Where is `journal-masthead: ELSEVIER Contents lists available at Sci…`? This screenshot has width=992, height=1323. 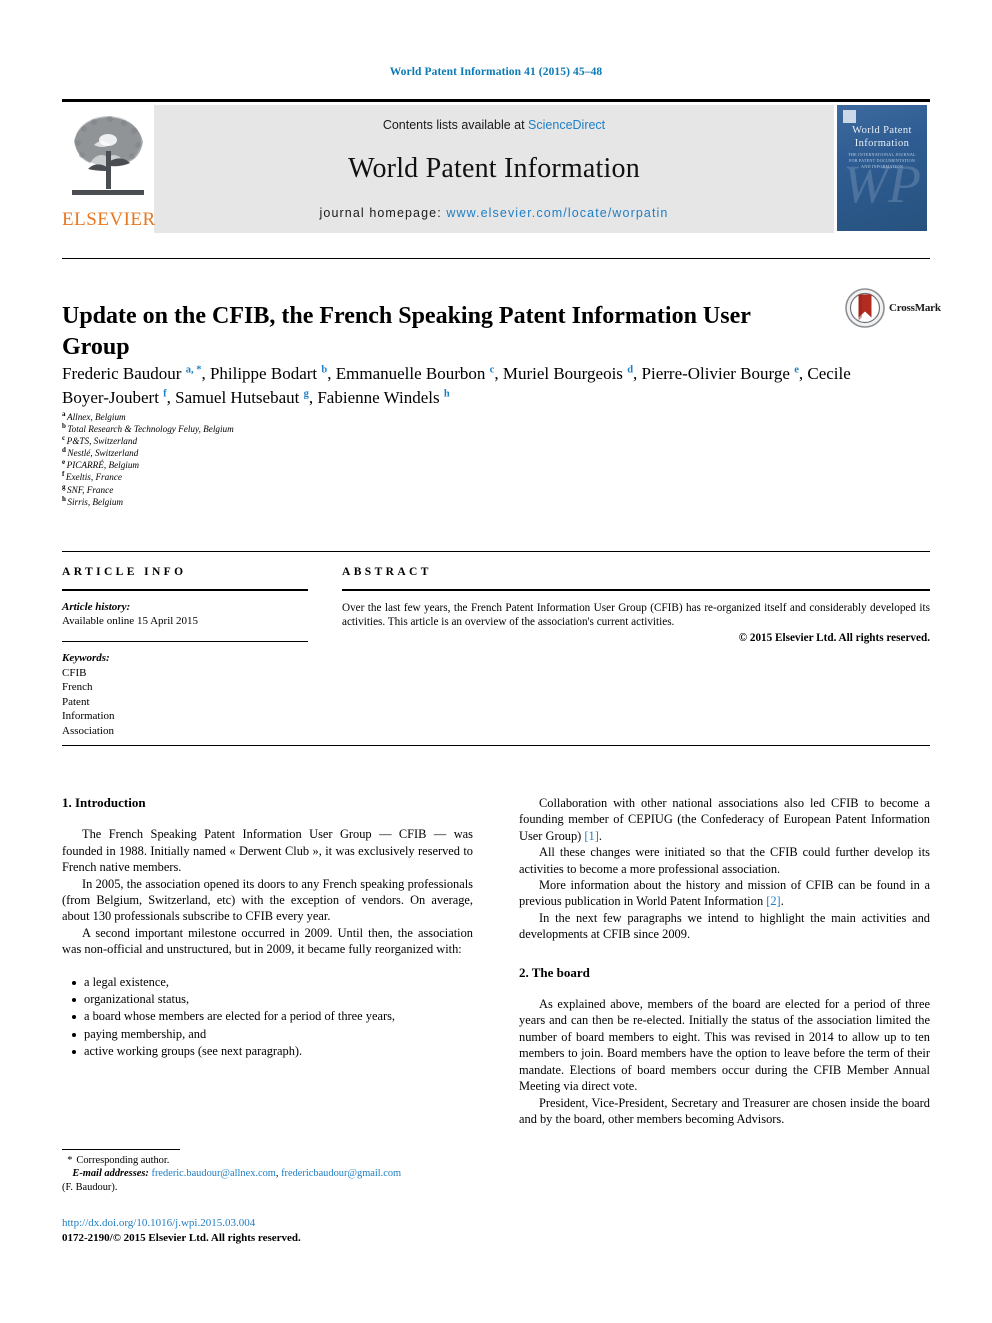 journal-masthead: ELSEVIER Contents lists available at Sci… is located at coordinates (496, 166).